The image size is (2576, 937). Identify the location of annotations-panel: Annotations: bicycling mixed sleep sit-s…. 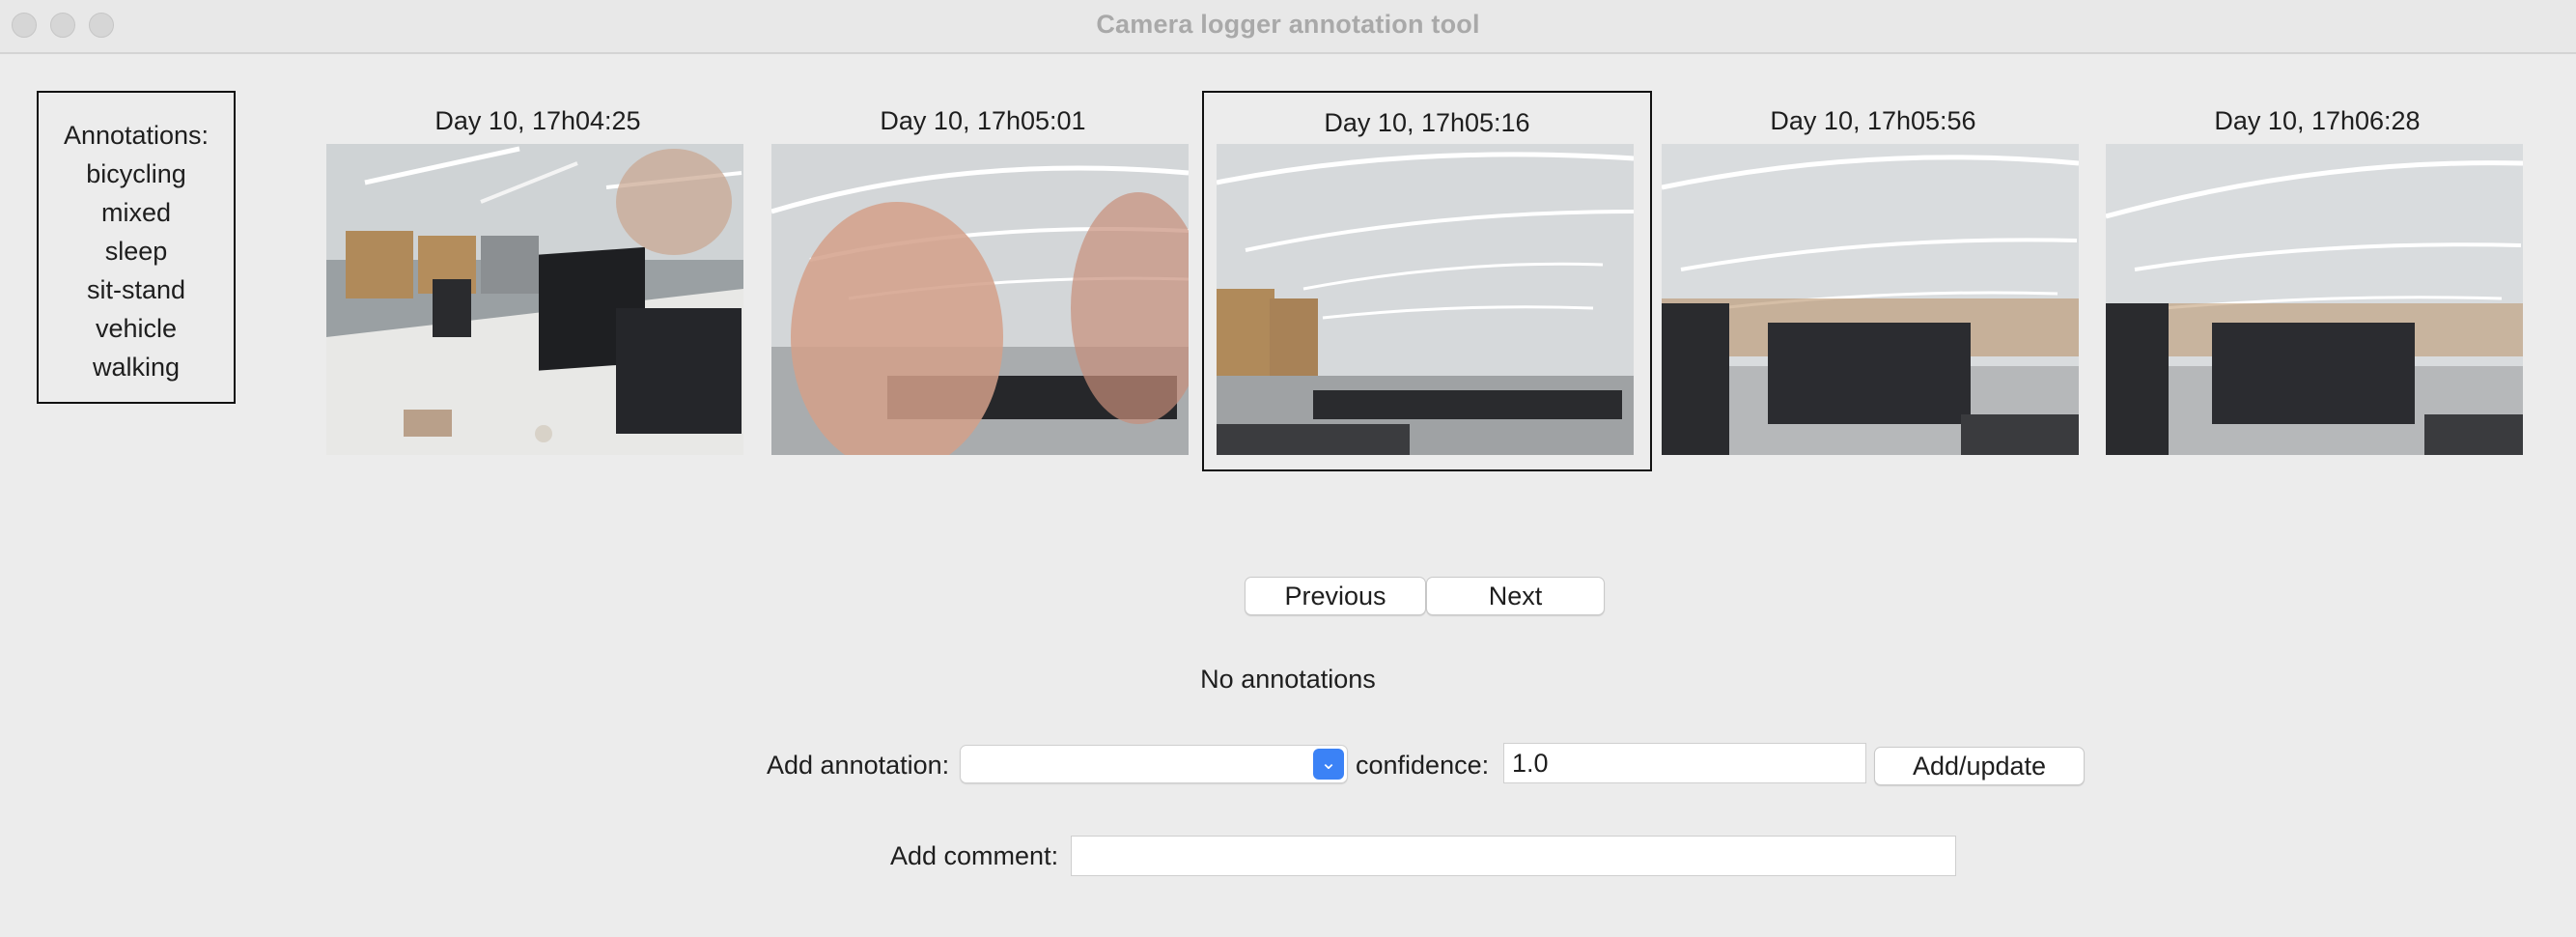
(136, 247).